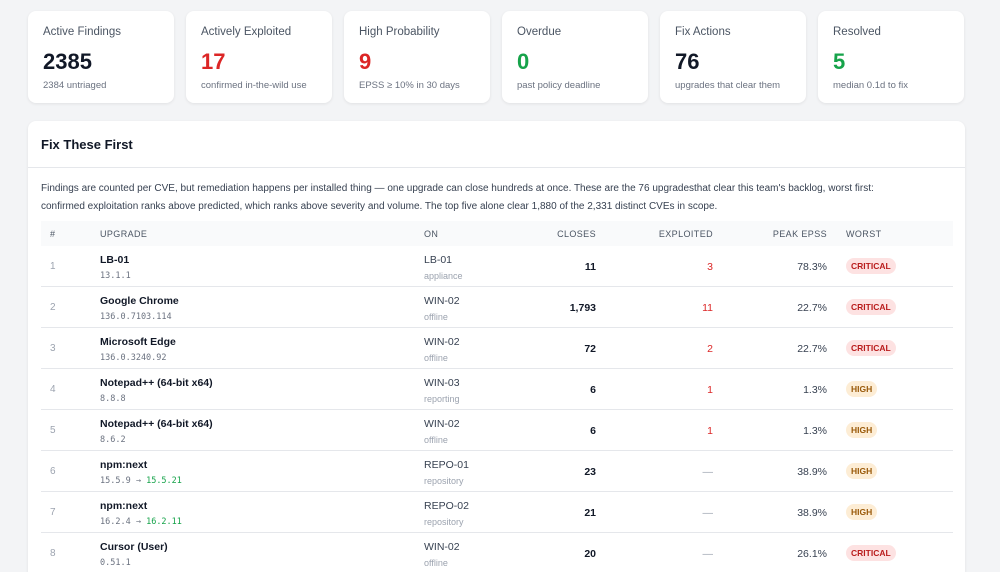 This screenshot has width=1000, height=572. What do you see at coordinates (53, 307) in the screenshot?
I see `row-number: 2` at bounding box center [53, 307].